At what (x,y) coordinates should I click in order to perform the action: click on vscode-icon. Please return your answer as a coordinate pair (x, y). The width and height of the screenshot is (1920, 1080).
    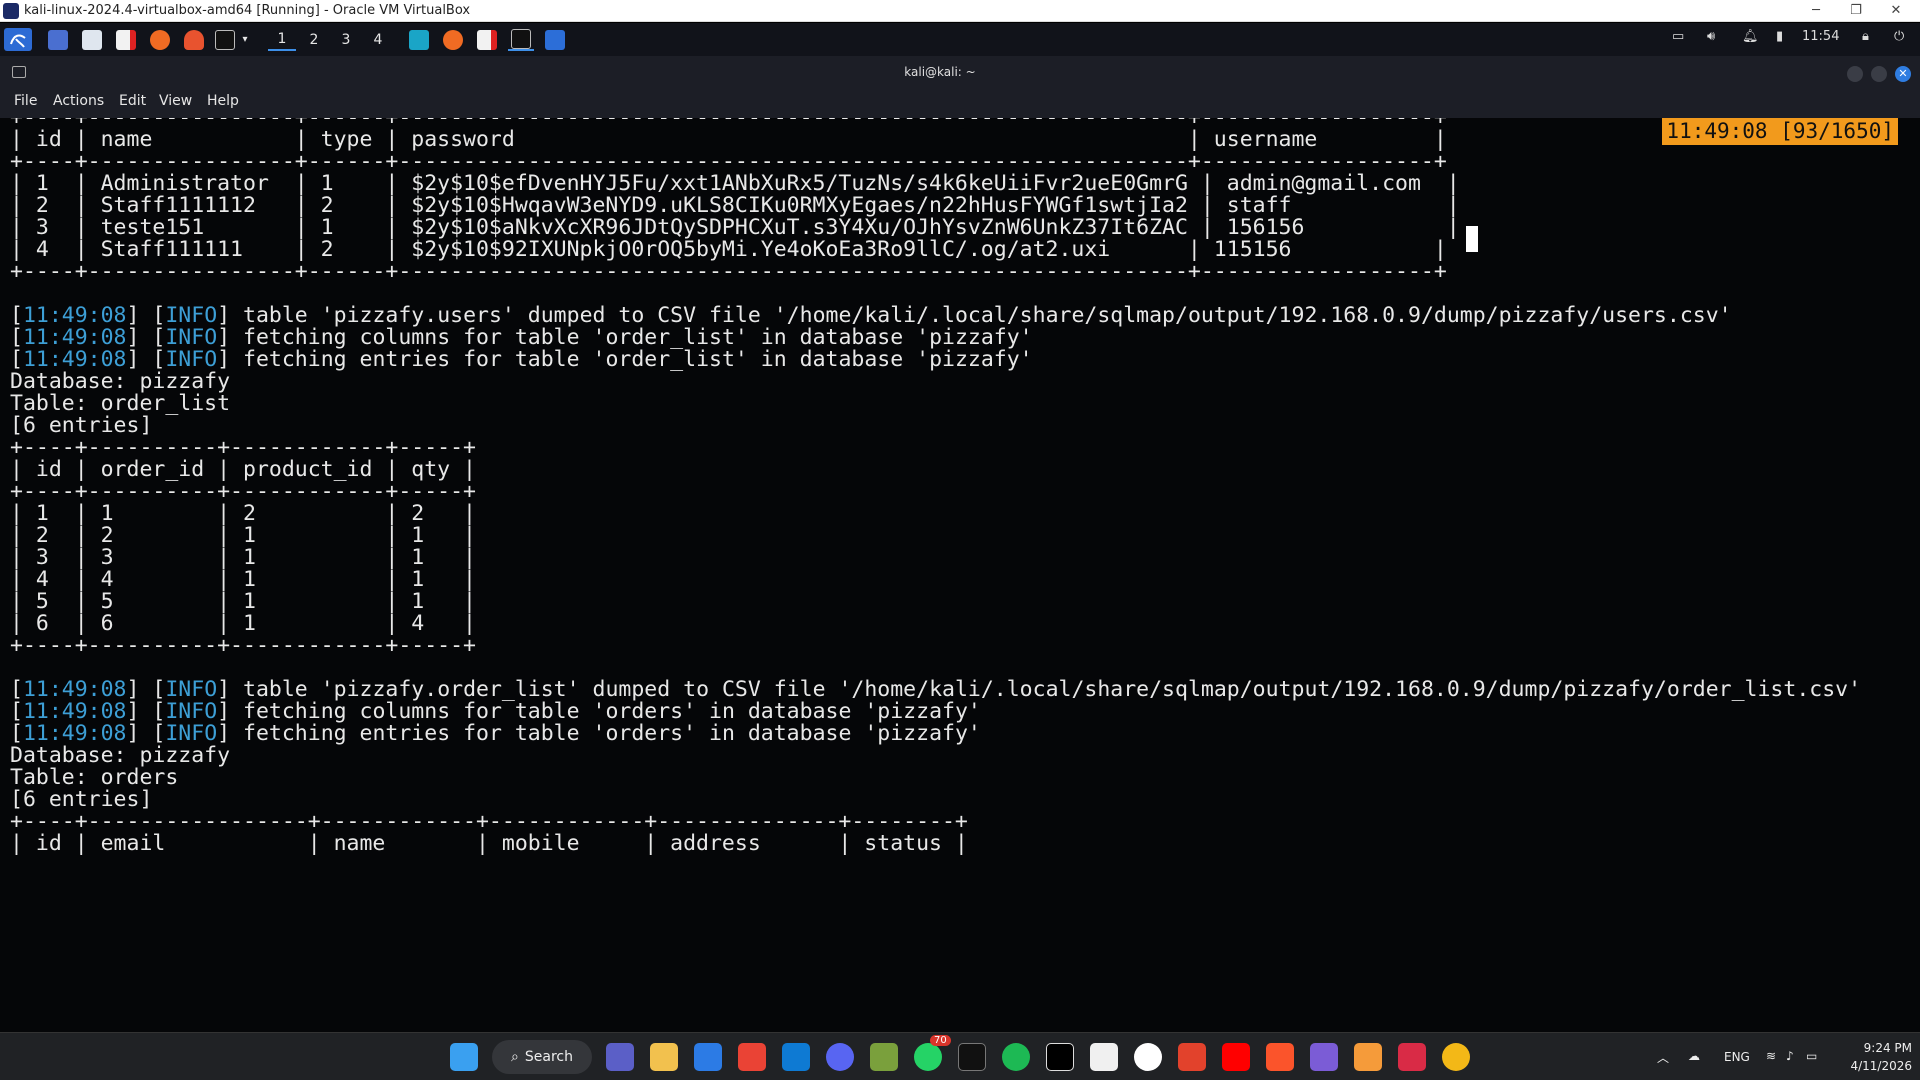
    Looking at the image, I should click on (796, 1057).